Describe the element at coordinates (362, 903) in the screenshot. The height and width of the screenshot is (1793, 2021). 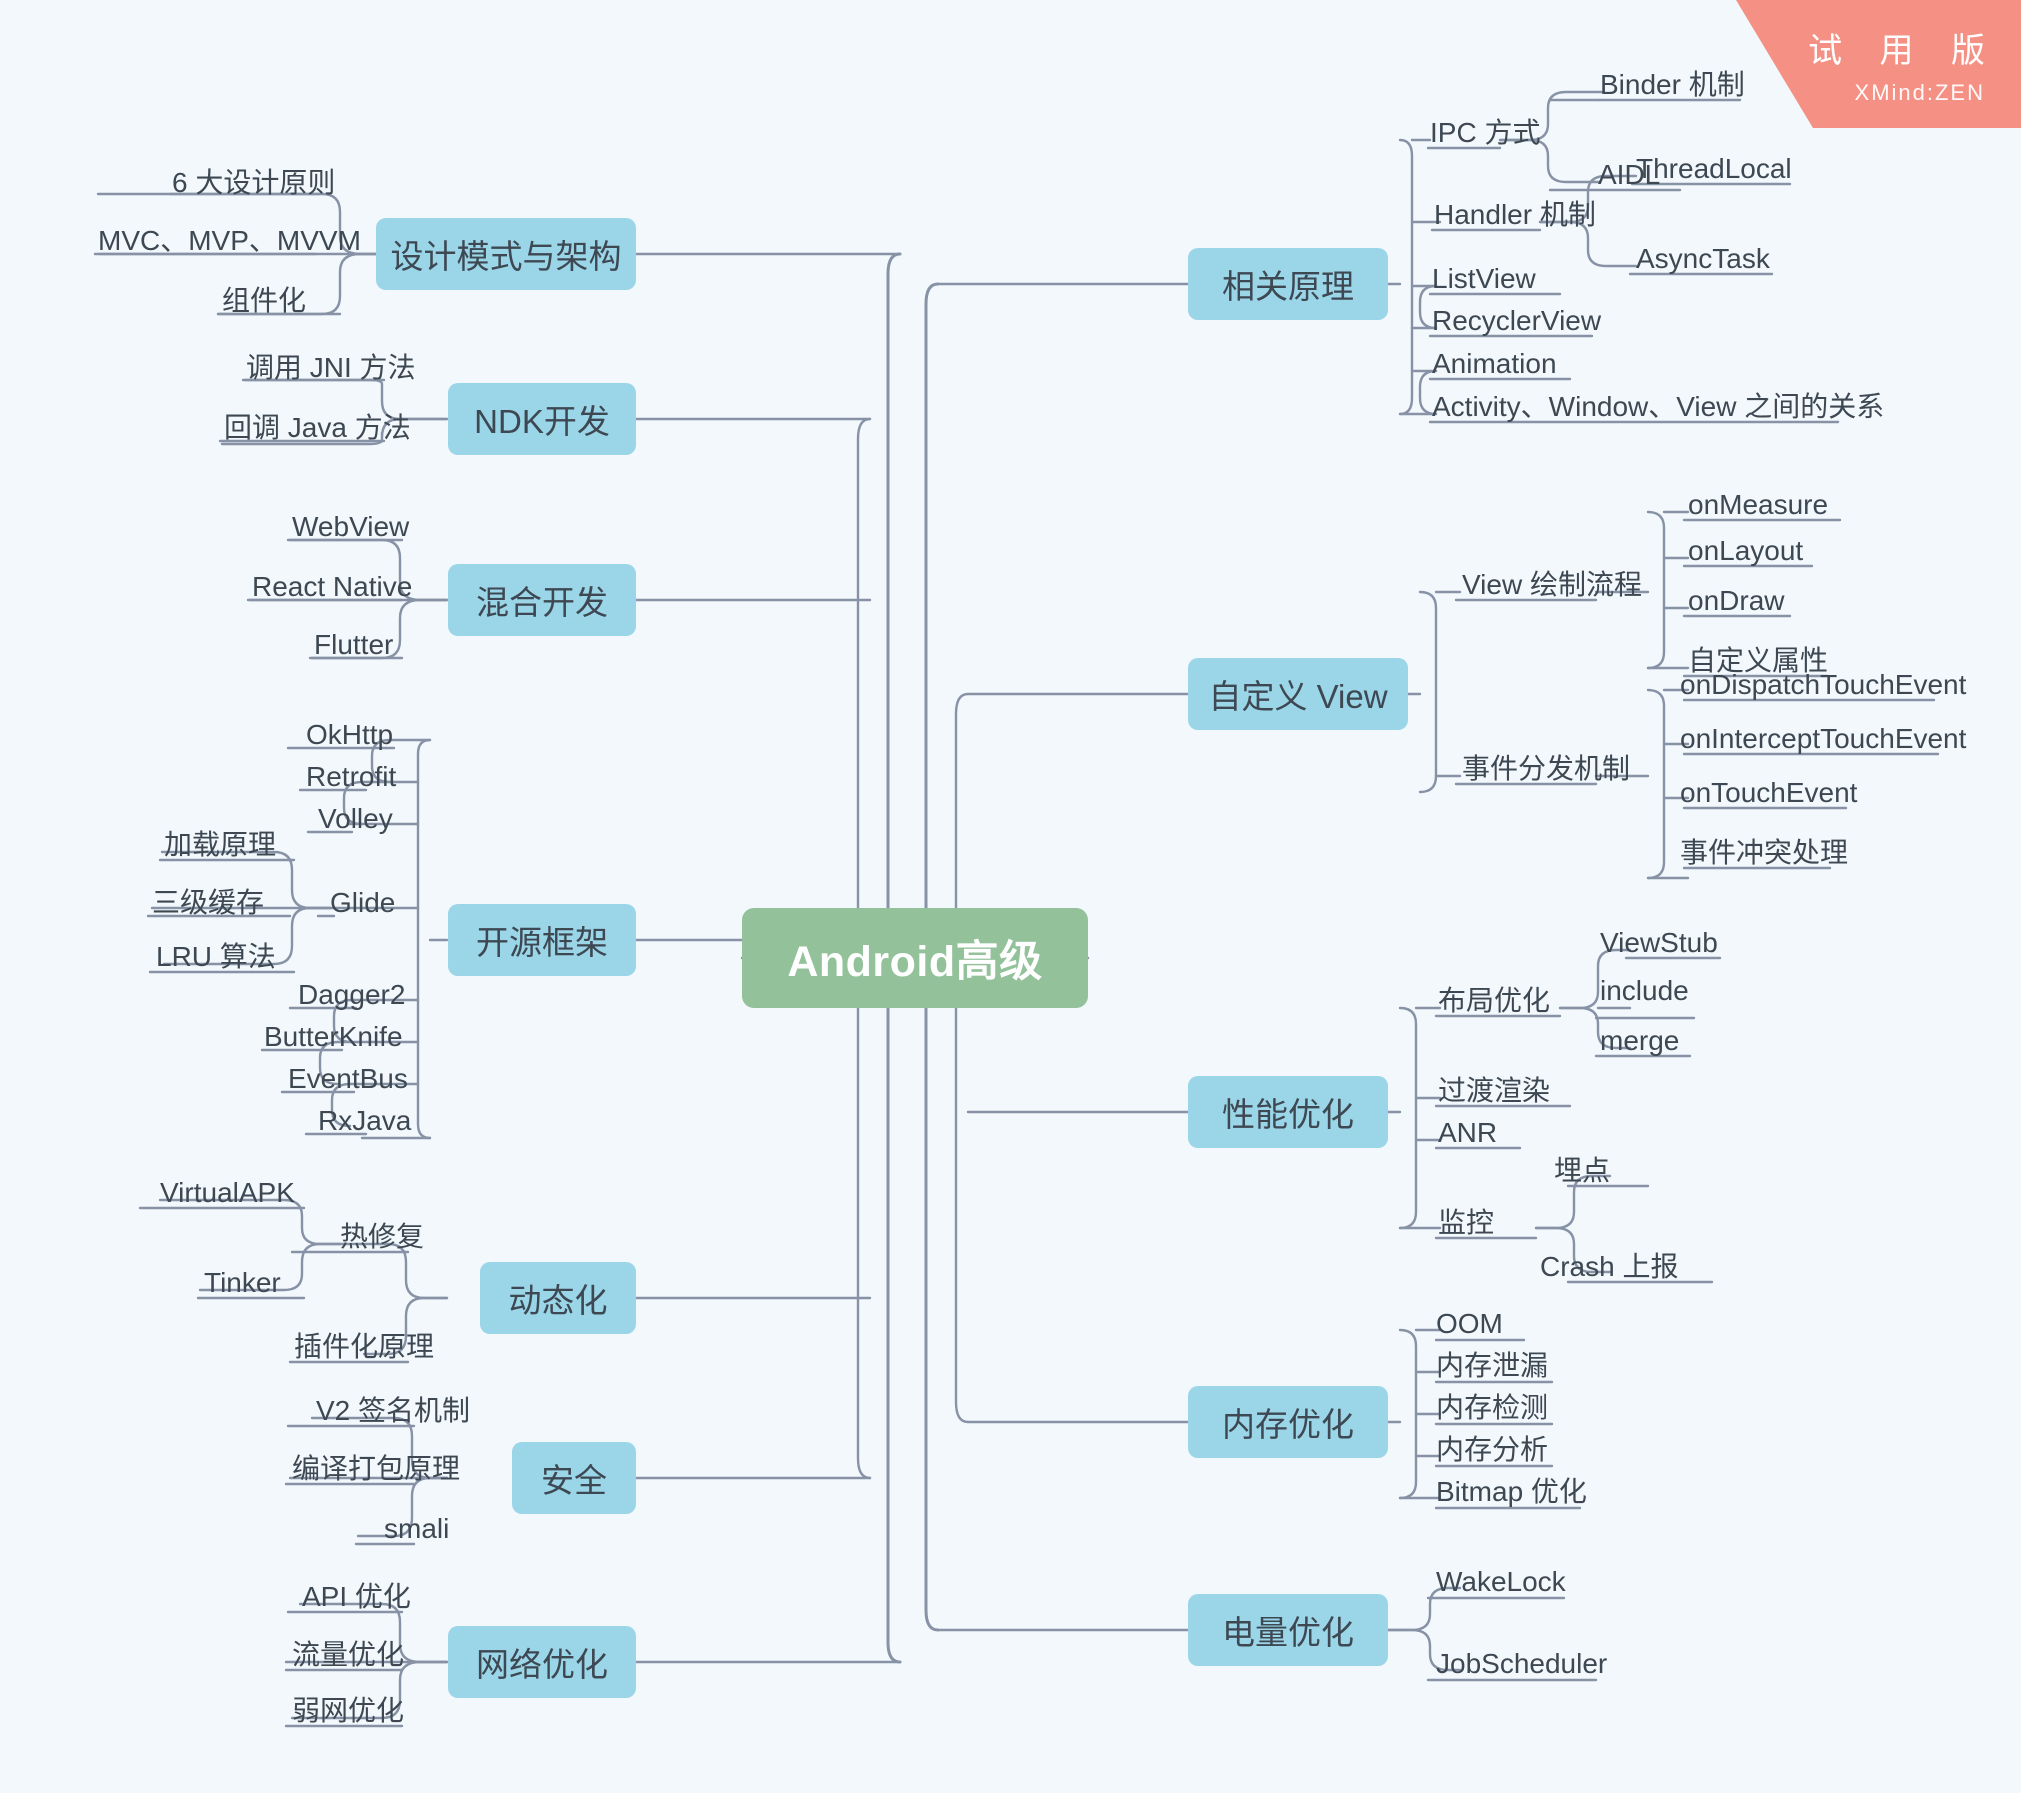
I see `leaf-glide: Glide` at that location.